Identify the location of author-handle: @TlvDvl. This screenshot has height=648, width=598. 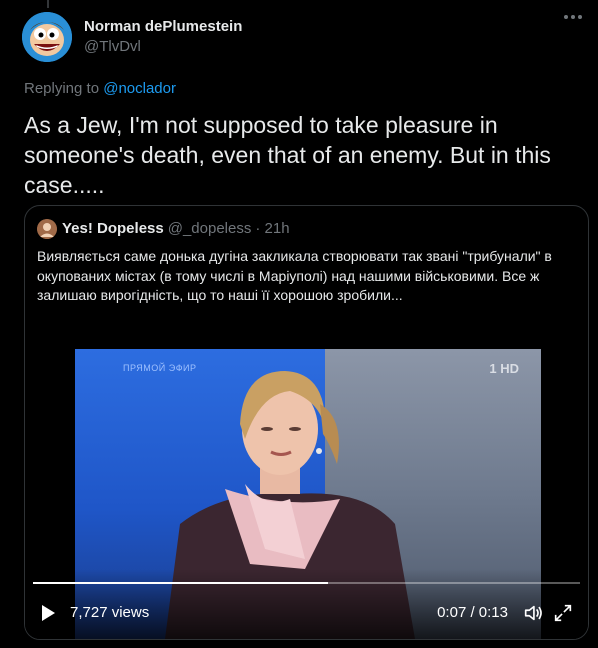
(163, 47).